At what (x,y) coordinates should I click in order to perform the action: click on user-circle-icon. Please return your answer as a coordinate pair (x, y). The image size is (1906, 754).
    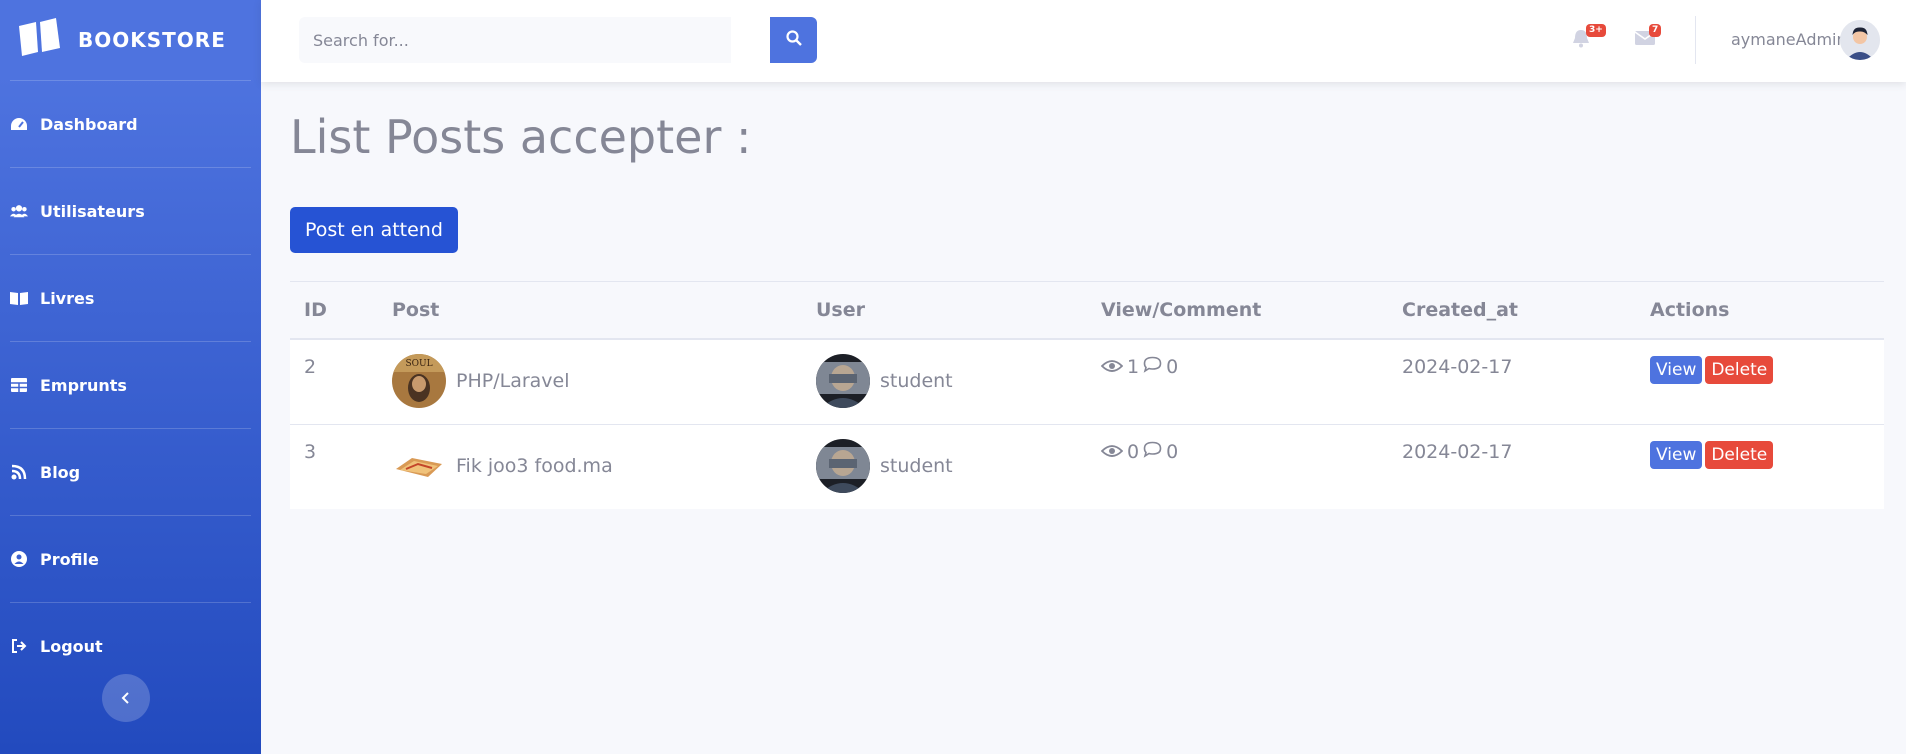
    Looking at the image, I should click on (19, 559).